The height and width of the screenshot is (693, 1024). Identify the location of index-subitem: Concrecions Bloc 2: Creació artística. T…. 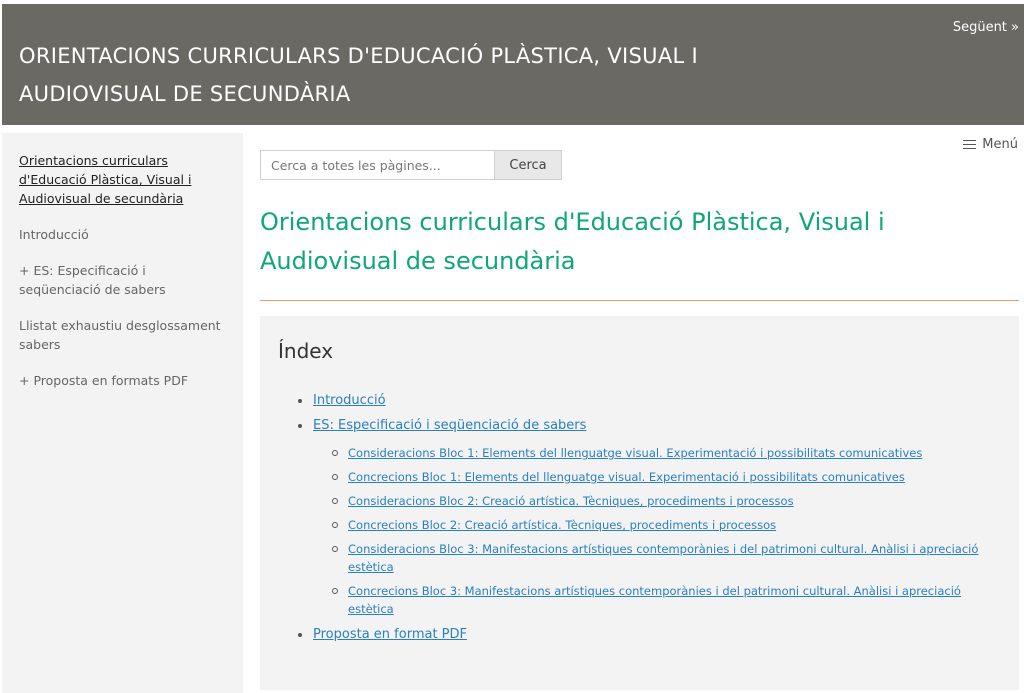
(665, 525).